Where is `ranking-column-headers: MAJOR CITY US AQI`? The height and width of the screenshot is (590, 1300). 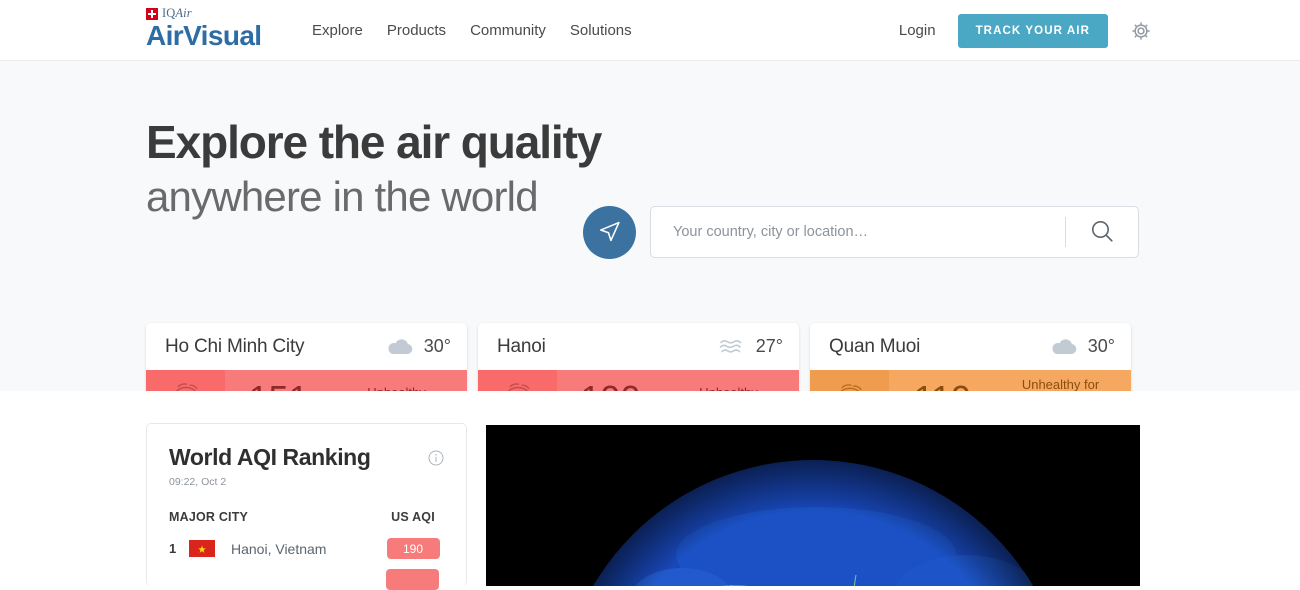 ranking-column-headers: MAJOR CITY US AQI is located at coordinates (306, 517).